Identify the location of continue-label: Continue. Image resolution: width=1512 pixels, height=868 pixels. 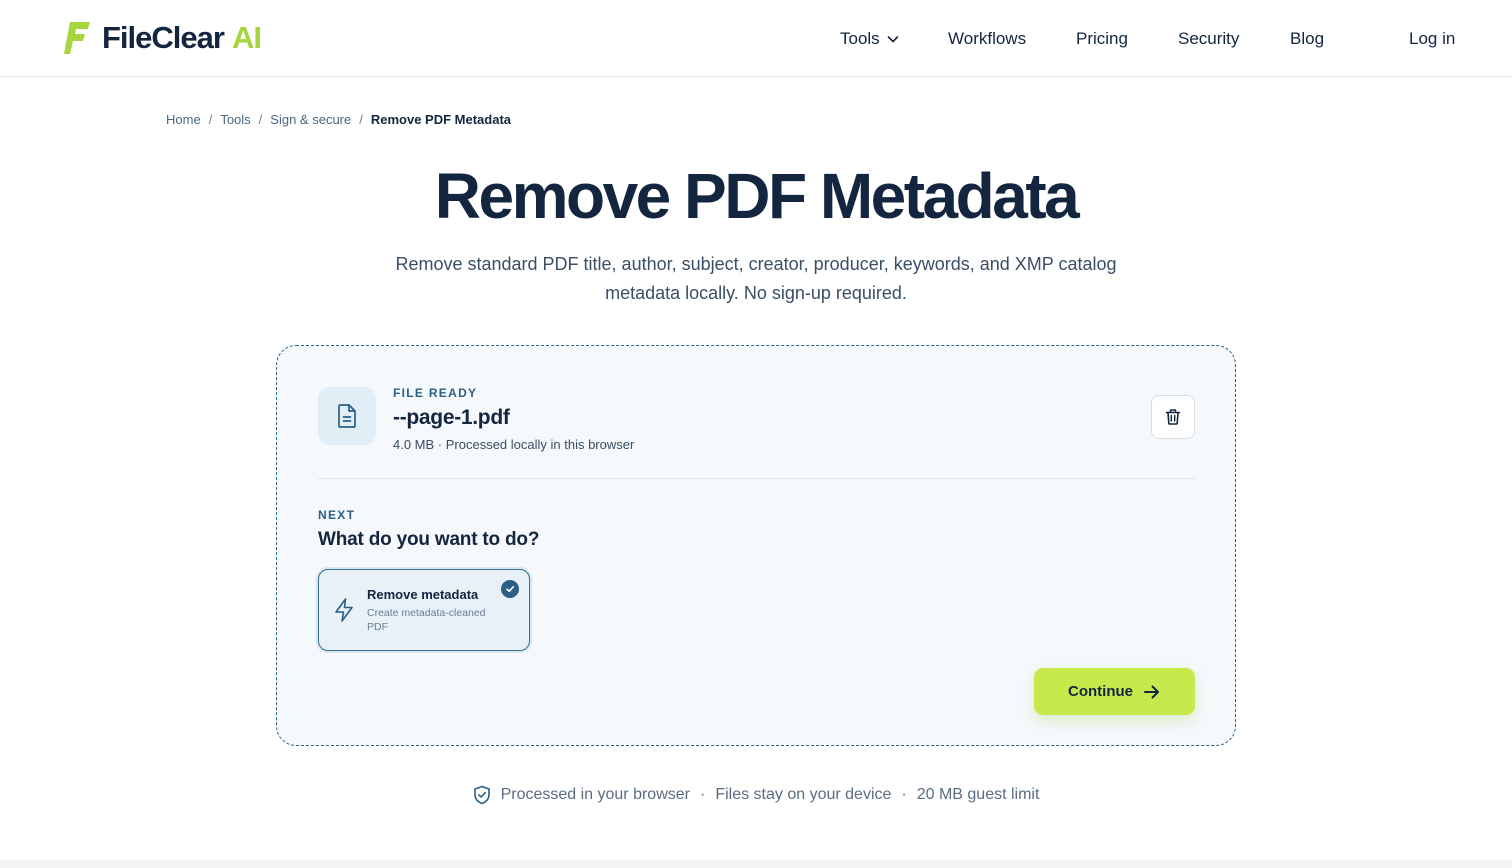
(1100, 691).